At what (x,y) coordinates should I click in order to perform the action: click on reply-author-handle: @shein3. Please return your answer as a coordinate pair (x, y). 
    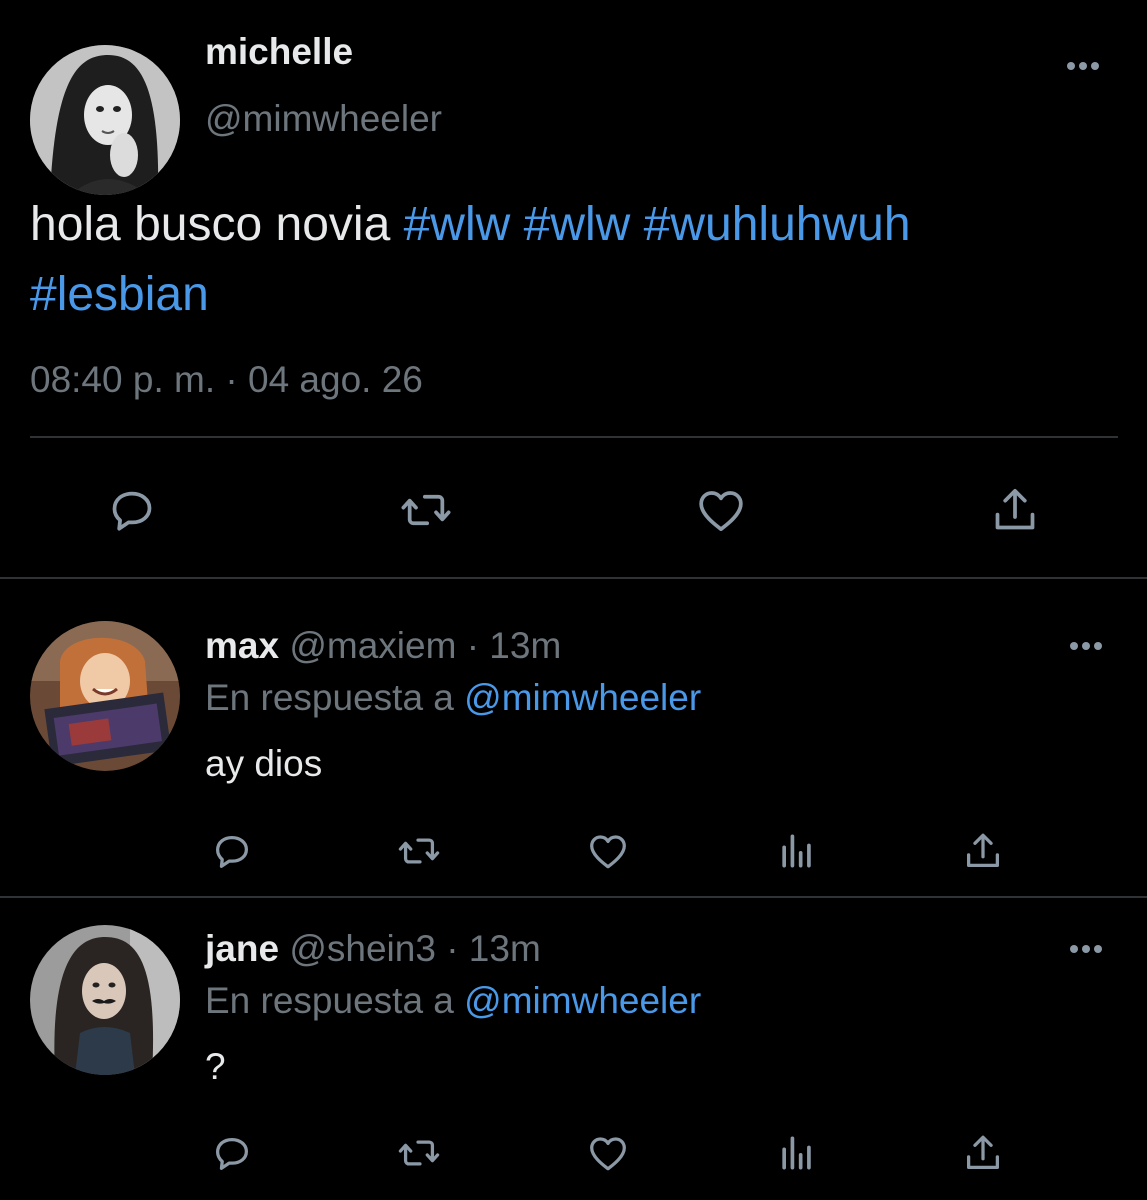
    Looking at the image, I should click on (362, 948).